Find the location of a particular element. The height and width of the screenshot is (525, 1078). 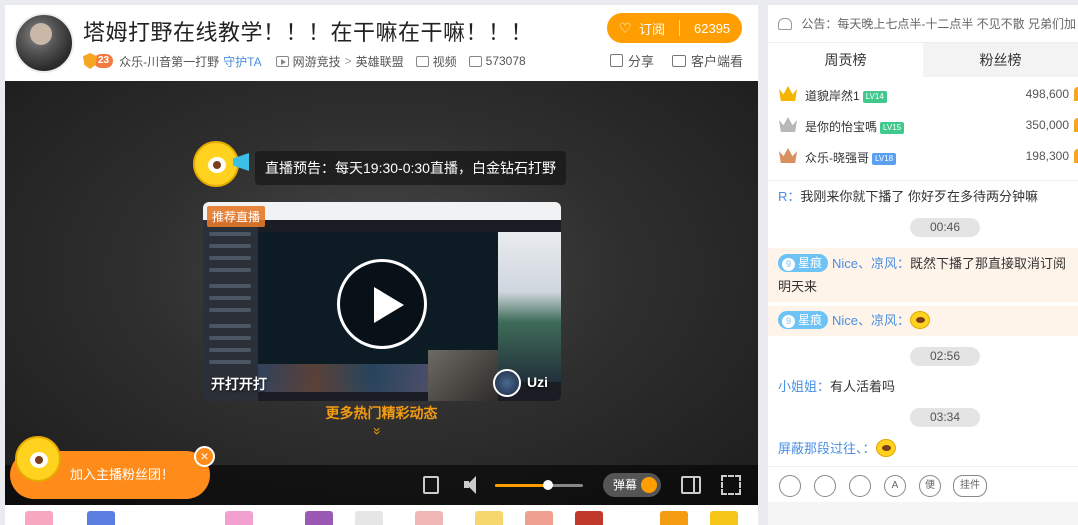

chat-timestamp: 02:56 is located at coordinates (945, 356).